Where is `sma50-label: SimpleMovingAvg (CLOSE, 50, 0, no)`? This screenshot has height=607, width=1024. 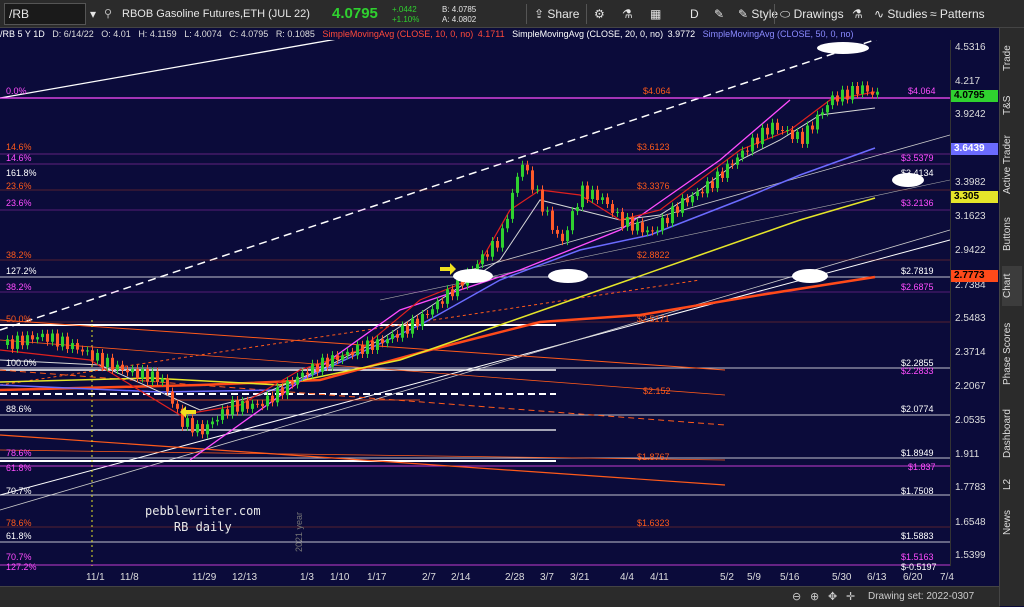 sma50-label: SimpleMovingAvg (CLOSE, 50, 0, no) is located at coordinates (778, 34).